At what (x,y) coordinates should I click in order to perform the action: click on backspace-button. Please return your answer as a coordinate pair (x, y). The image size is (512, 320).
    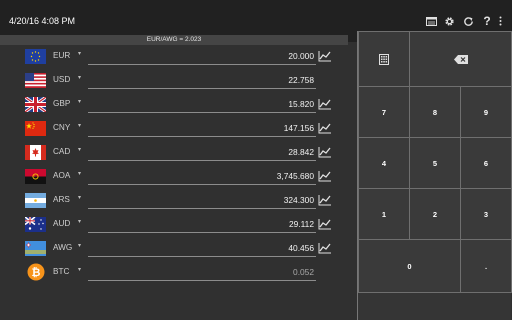
    Looking at the image, I should click on (460, 59).